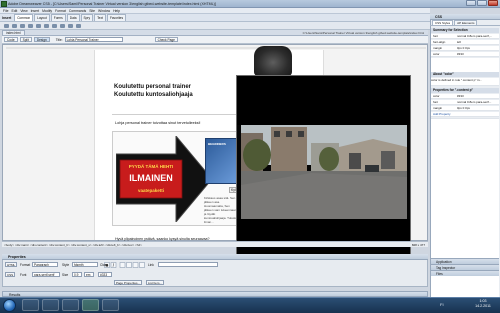  Describe the element at coordinates (45, 264) in the screenshot. I see `format-select: Paragraph` at that location.